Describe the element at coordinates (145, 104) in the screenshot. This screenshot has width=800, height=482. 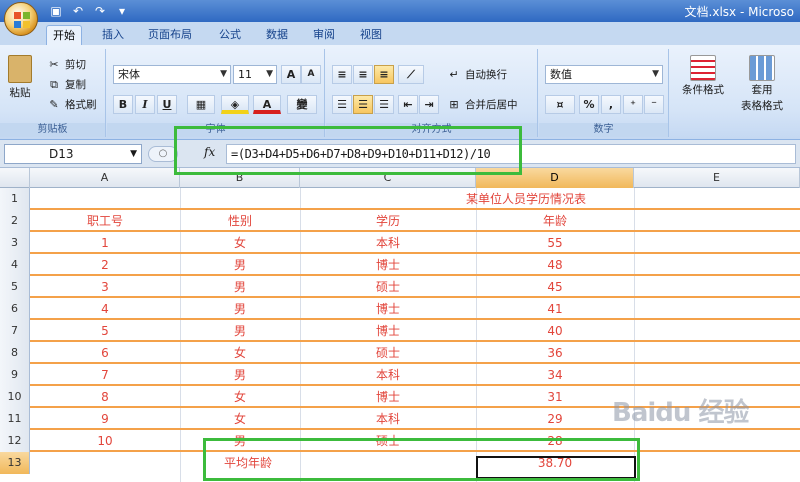
I see `italic-button: I` at that location.